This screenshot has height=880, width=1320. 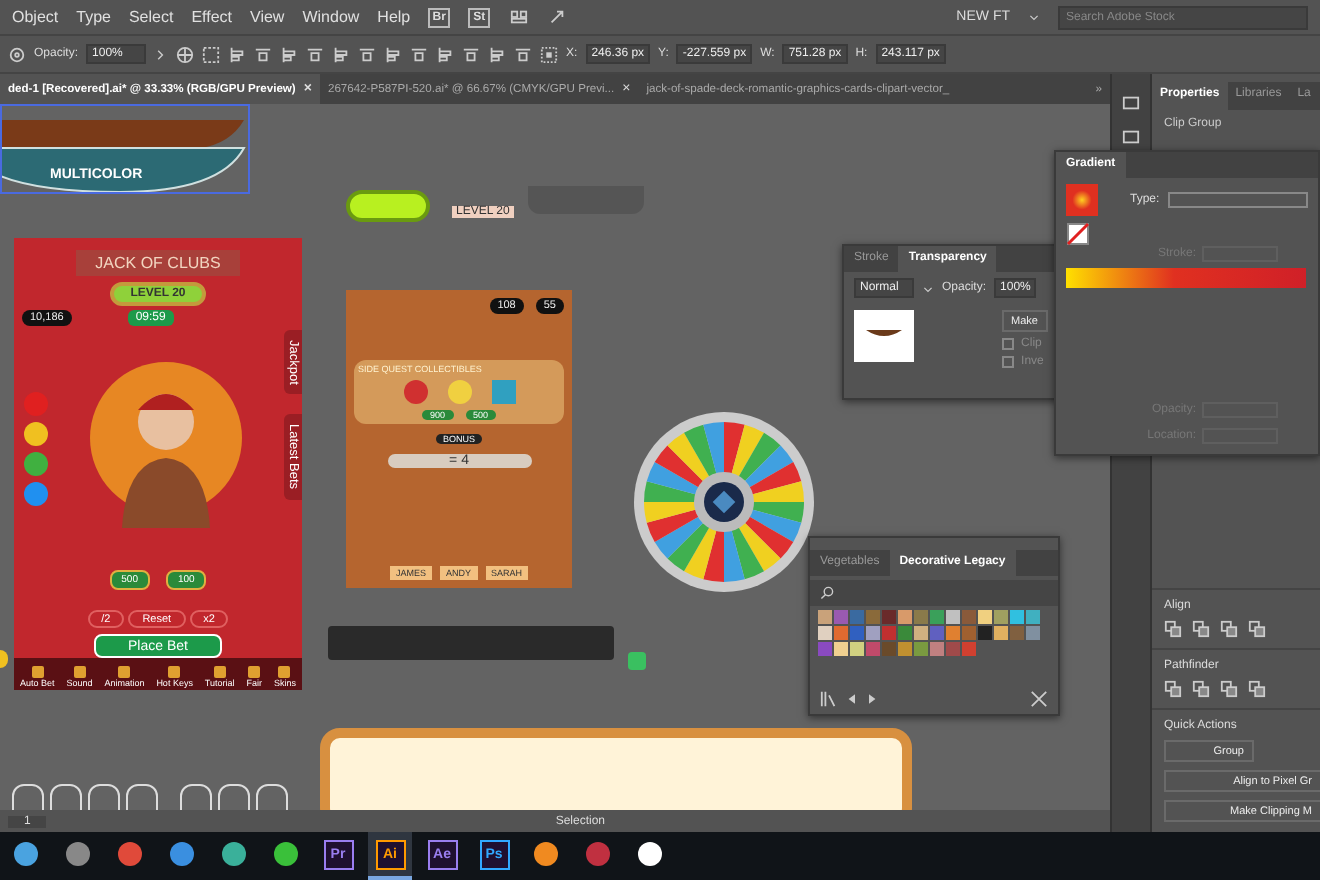 I want to click on menu-item: Type, so click(x=93, y=17).